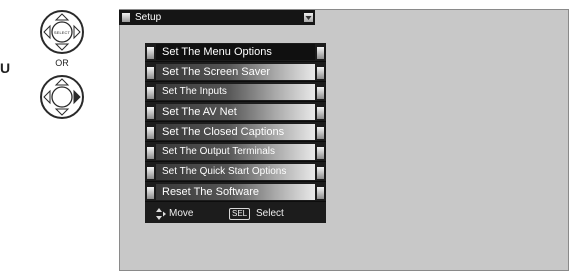 This screenshot has width=572, height=273. I want to click on header-title: Setup, so click(148, 17).